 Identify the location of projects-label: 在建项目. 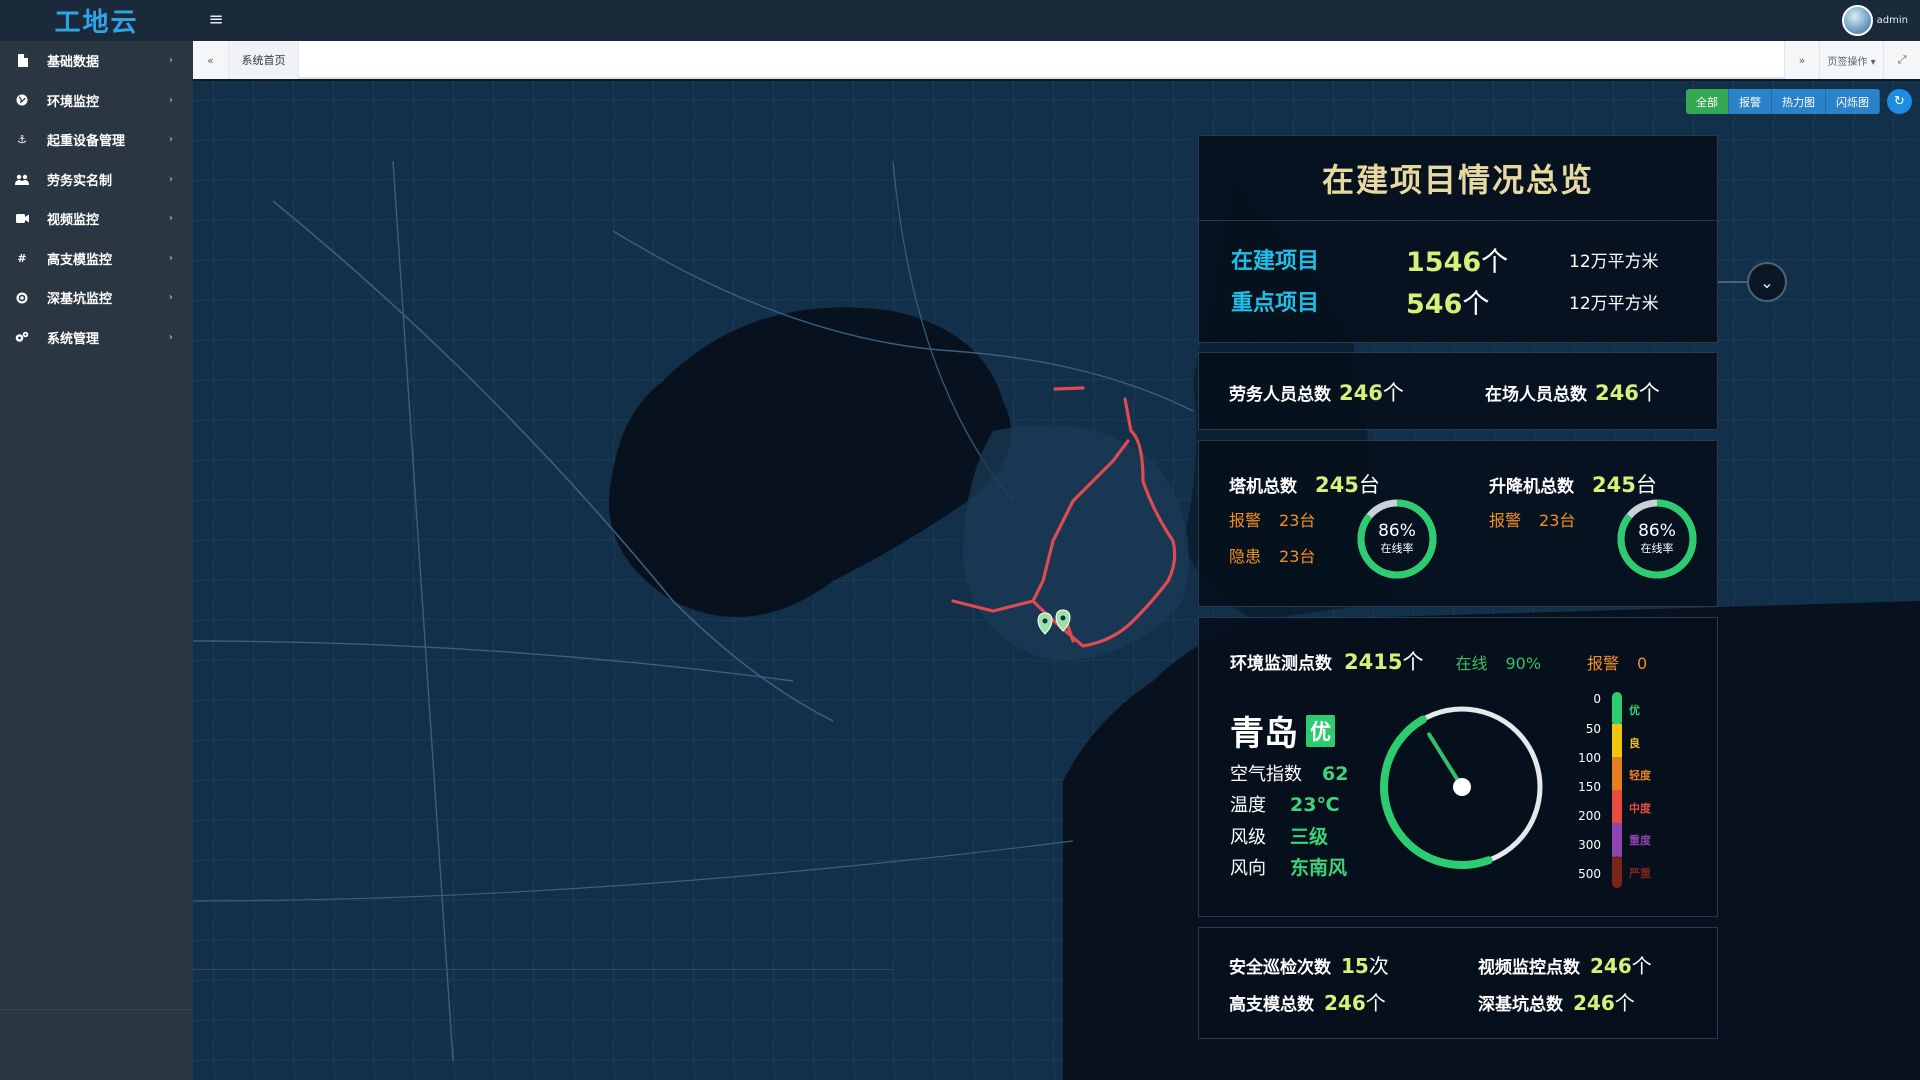
(1275, 261).